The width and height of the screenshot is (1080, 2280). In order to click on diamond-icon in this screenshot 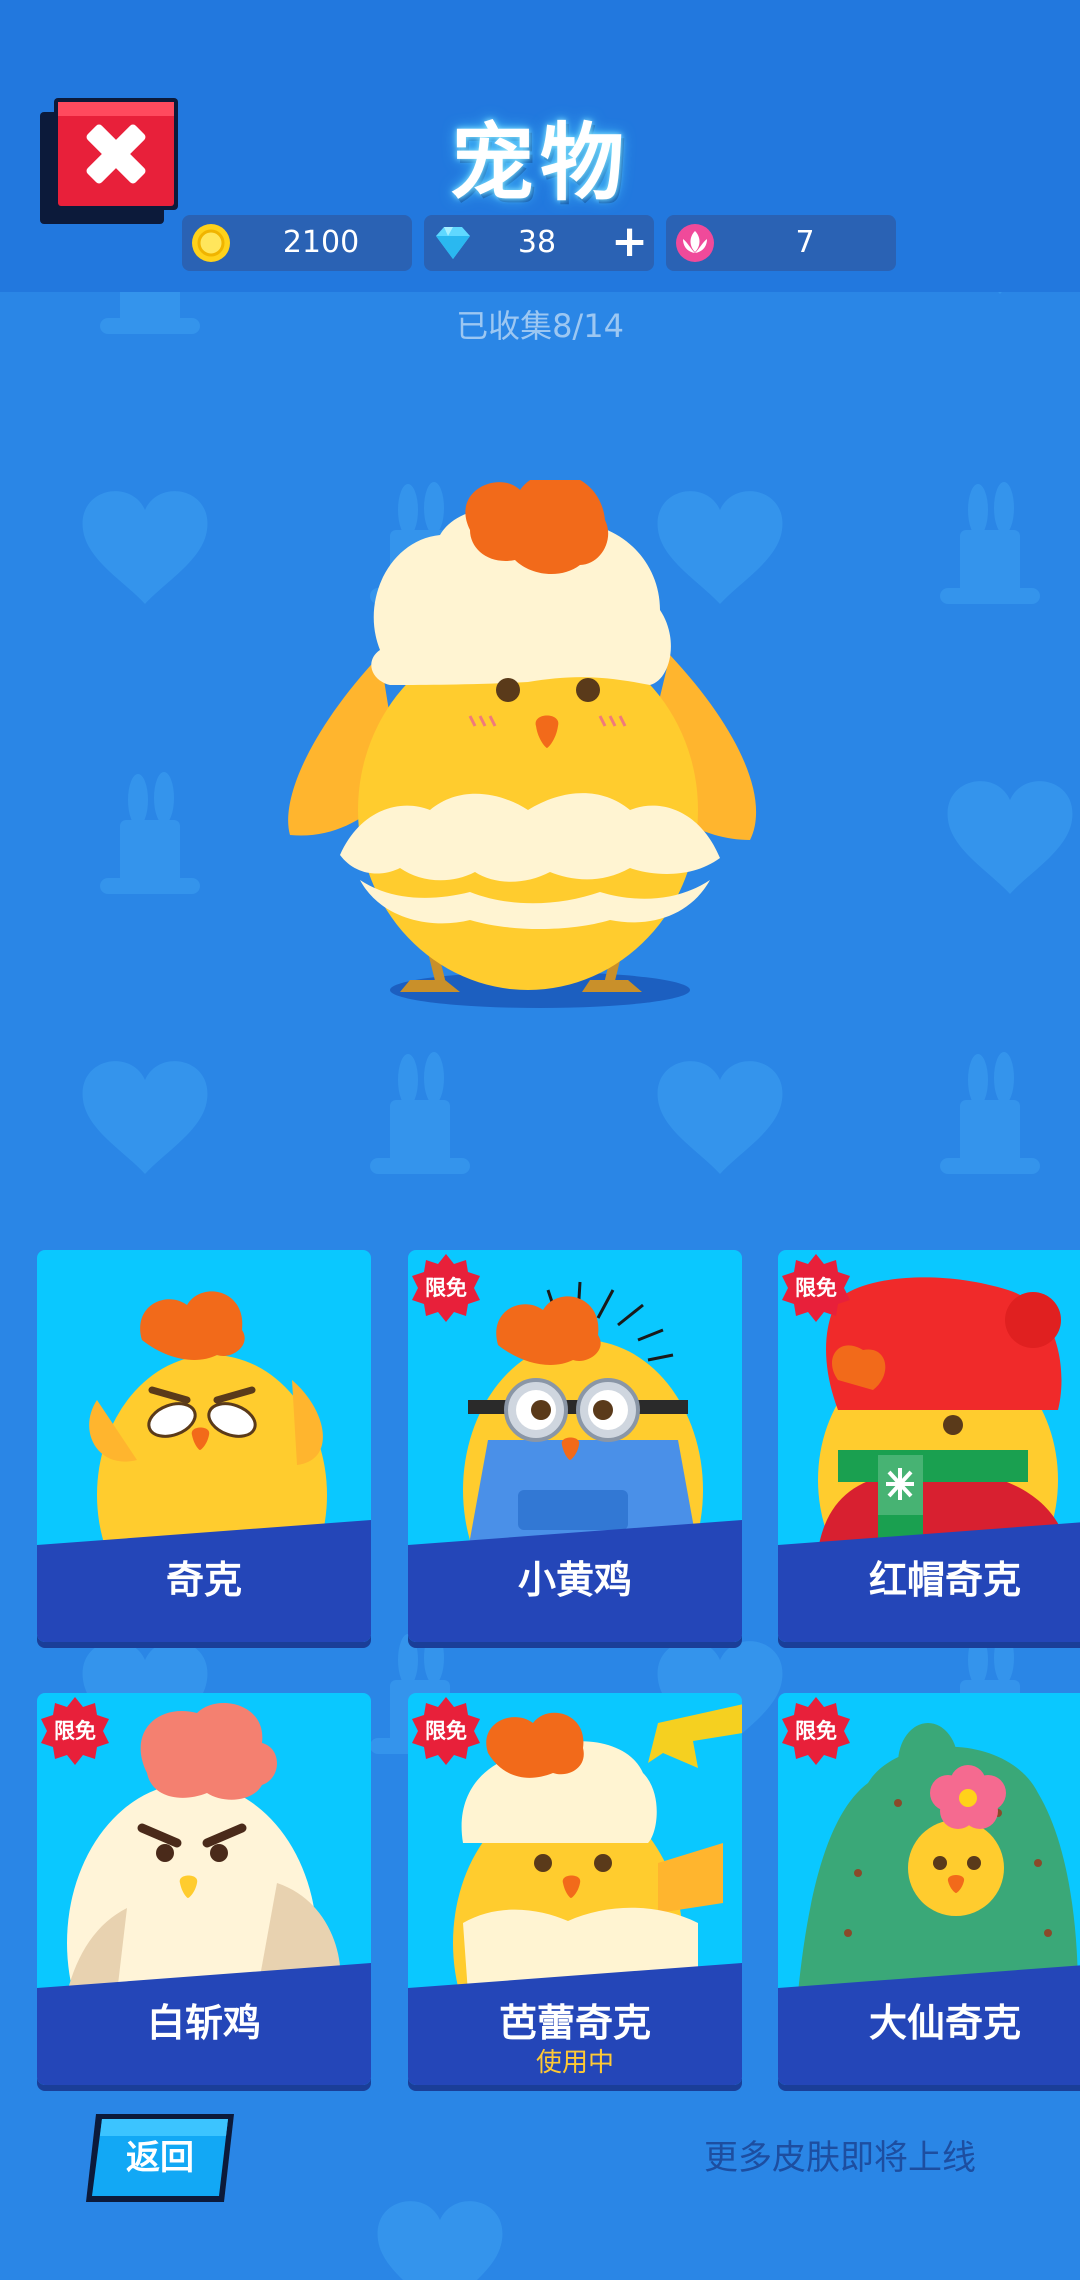, I will do `click(453, 243)`.